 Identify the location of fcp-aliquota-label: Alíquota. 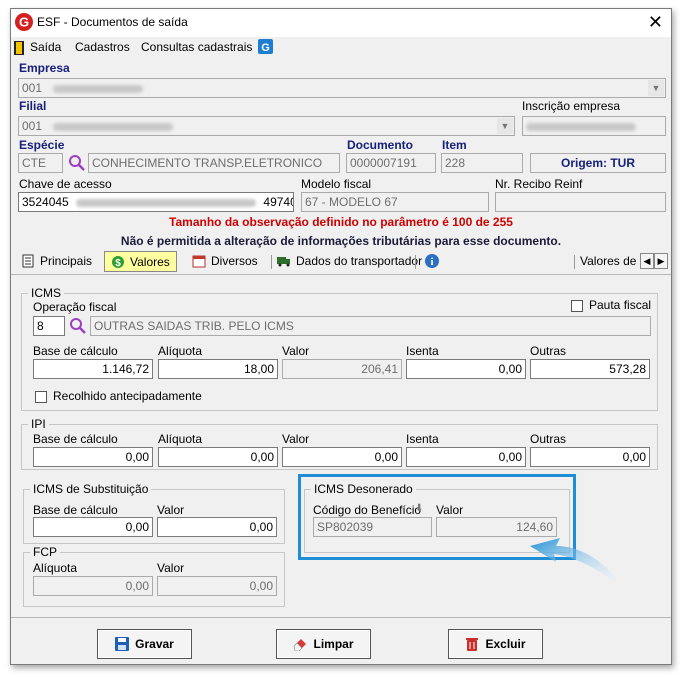
(55, 568).